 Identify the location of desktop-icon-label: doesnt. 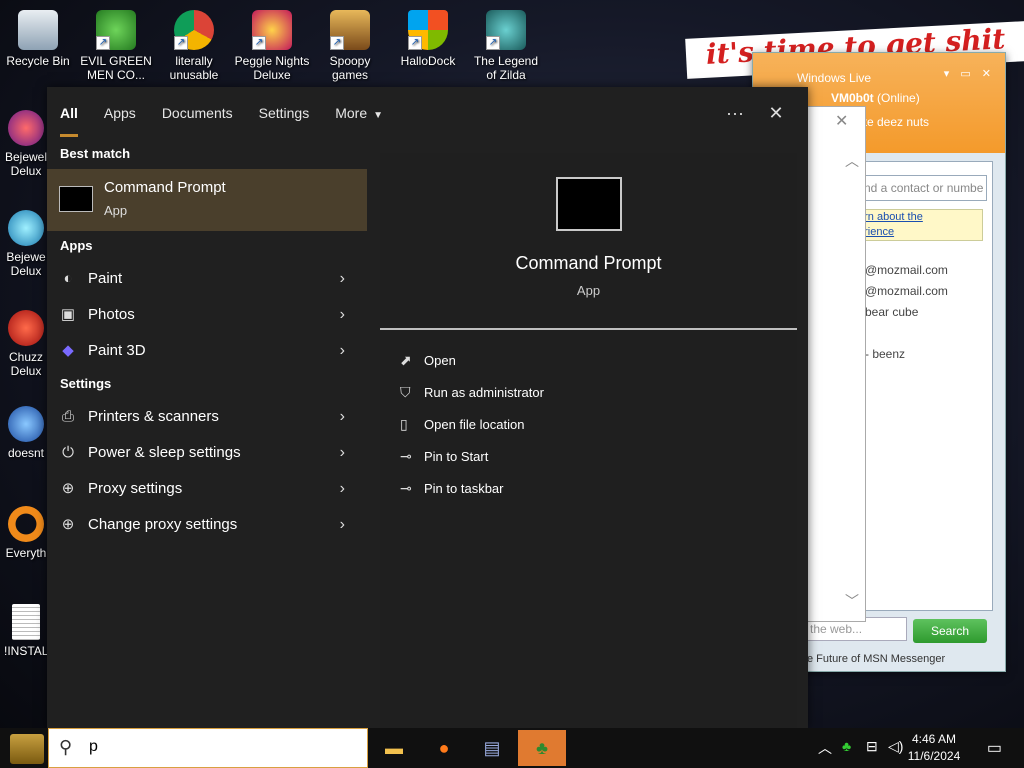
(26, 453).